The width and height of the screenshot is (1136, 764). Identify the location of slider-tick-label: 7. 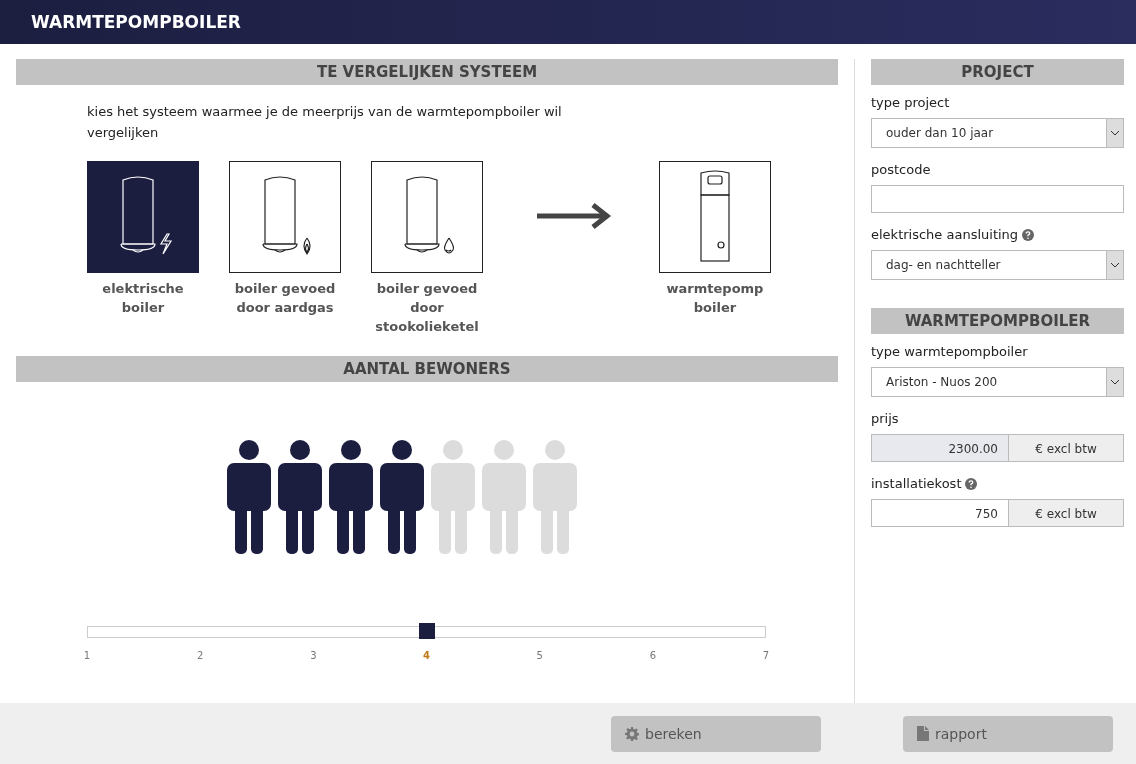
(766, 655).